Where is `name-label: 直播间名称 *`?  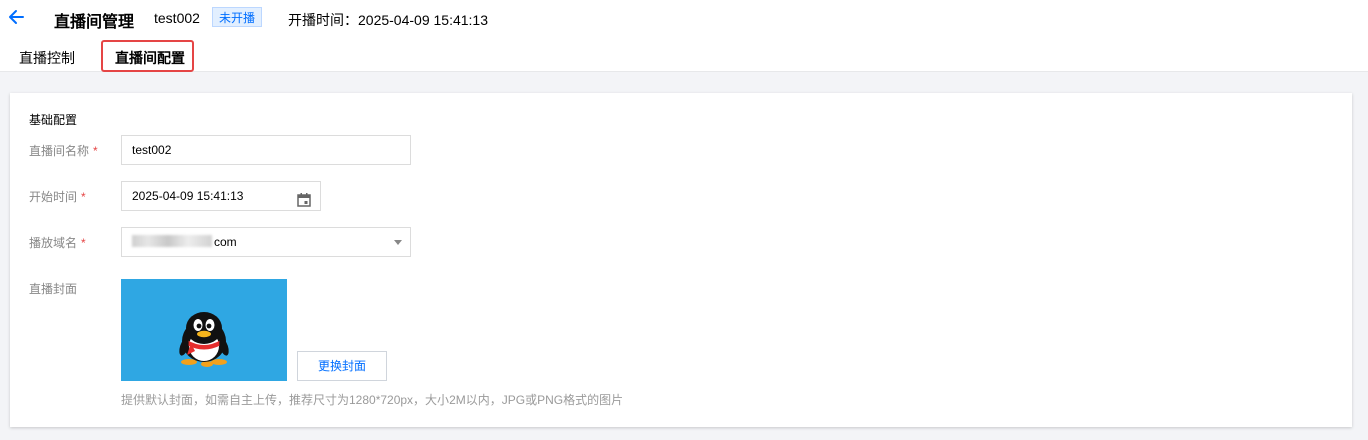
name-label: 直播间名称 * is located at coordinates (63, 150).